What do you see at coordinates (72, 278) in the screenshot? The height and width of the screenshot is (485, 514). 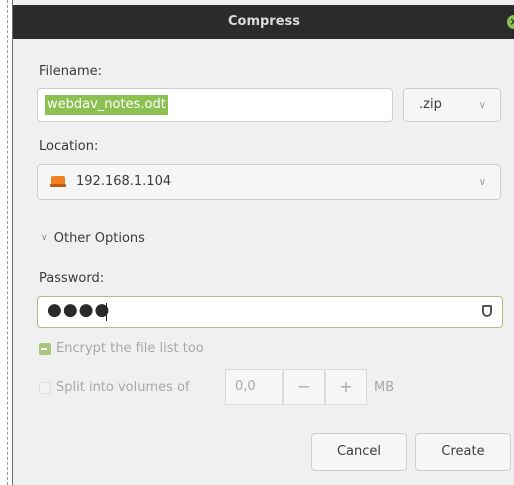 I see `password-label: Password:` at bounding box center [72, 278].